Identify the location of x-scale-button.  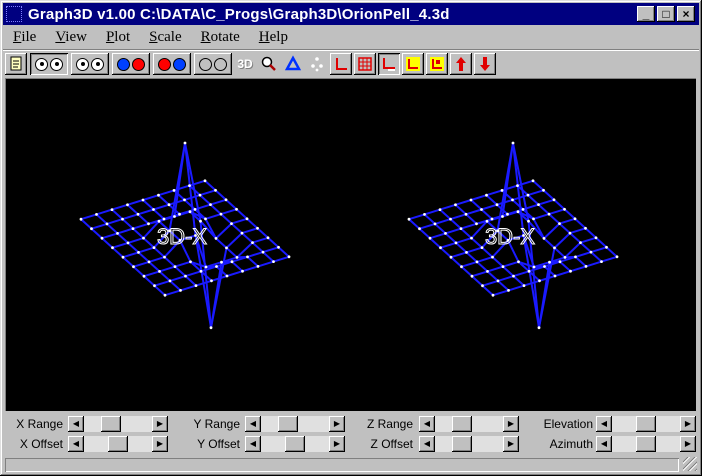
(413, 64).